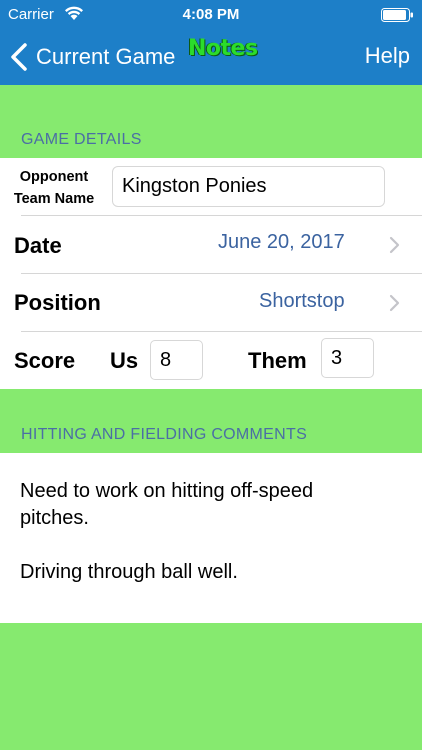  What do you see at coordinates (81, 139) in the screenshot?
I see `game-details-header: GAME DETAILS` at bounding box center [81, 139].